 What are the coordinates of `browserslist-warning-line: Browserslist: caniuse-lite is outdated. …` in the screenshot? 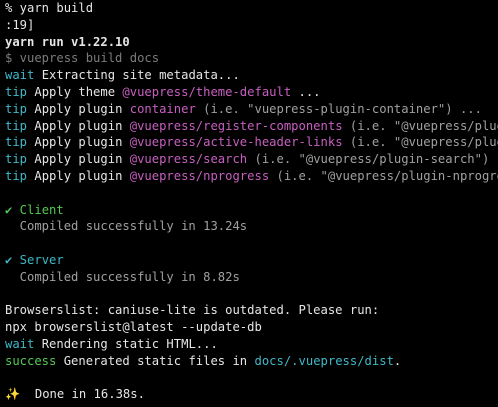 It's located at (251, 310).